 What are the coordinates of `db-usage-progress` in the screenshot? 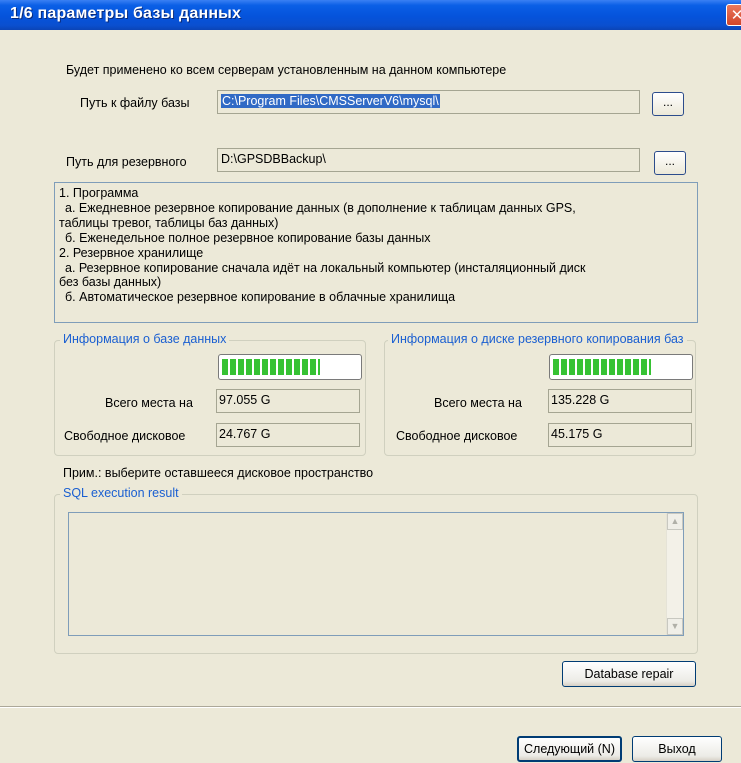 It's located at (290, 367).